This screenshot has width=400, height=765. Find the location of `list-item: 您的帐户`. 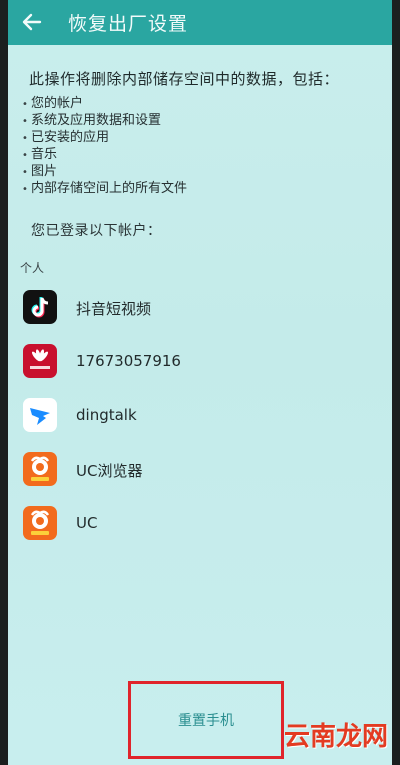

list-item: 您的帐户 is located at coordinates (104, 103).